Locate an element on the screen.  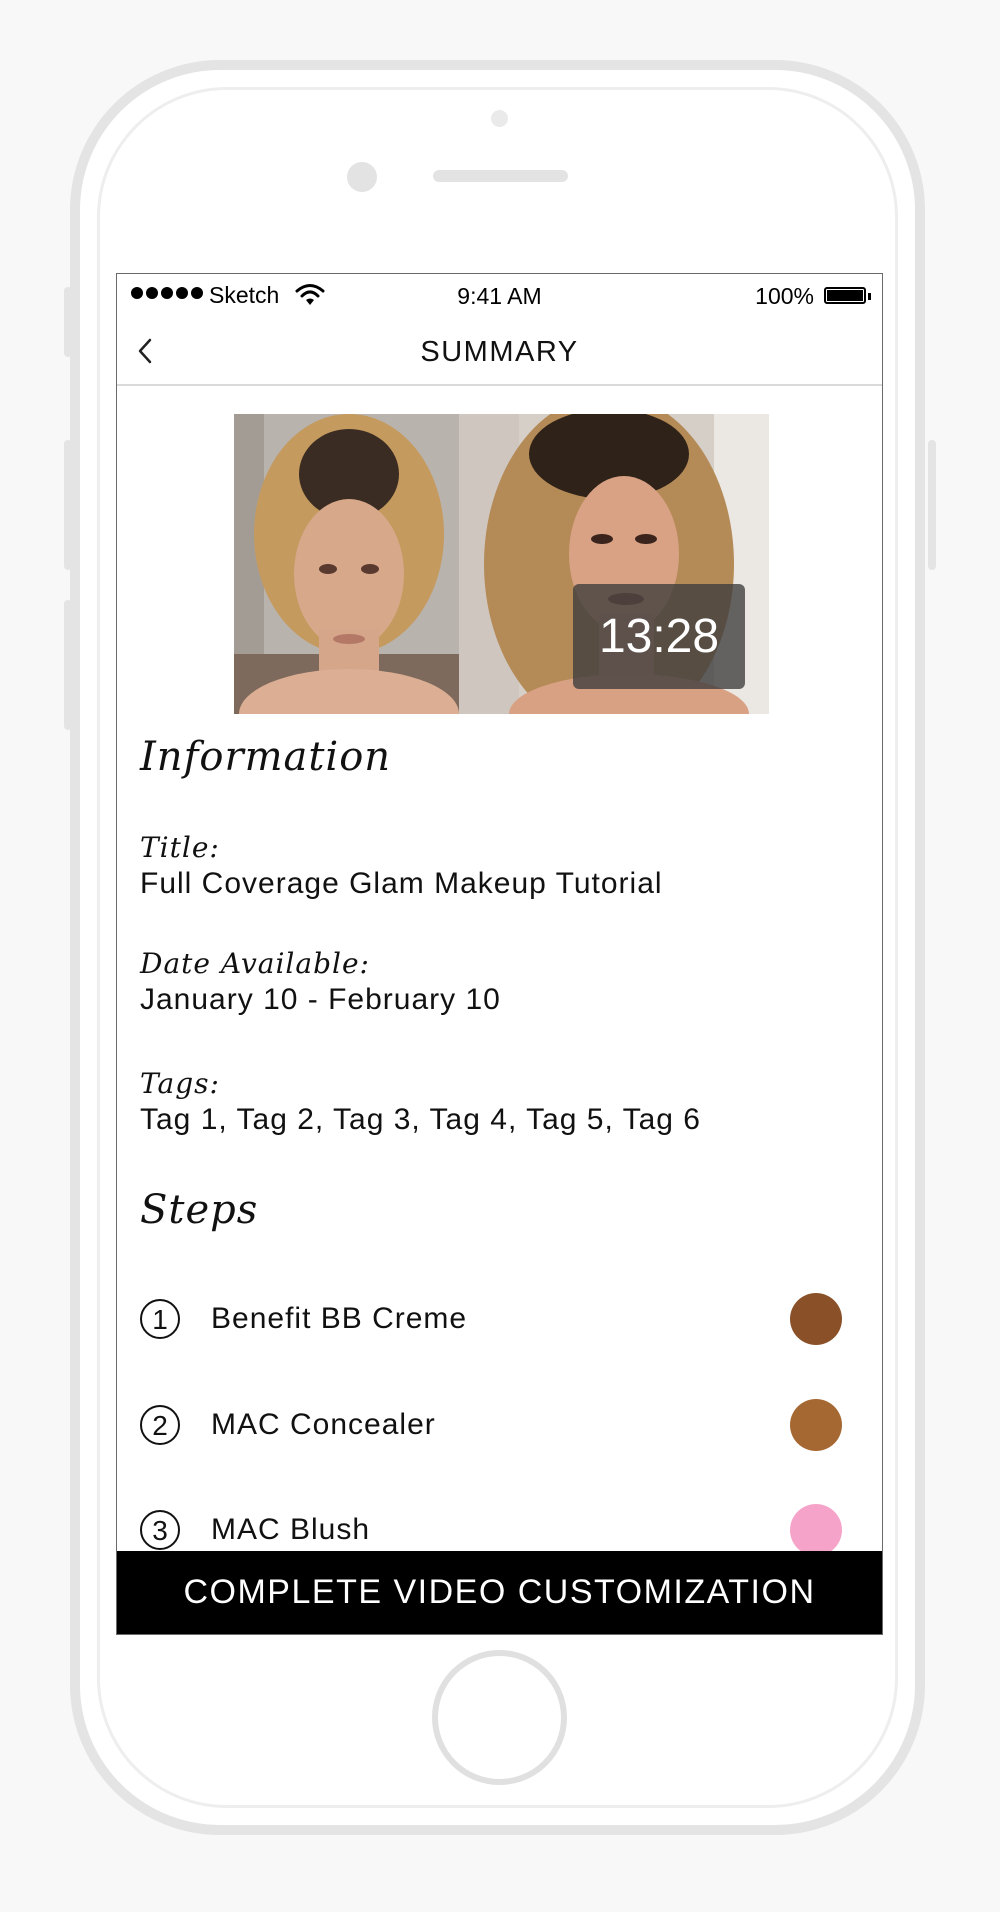
battery-percentage: 100% is located at coordinates (784, 296).